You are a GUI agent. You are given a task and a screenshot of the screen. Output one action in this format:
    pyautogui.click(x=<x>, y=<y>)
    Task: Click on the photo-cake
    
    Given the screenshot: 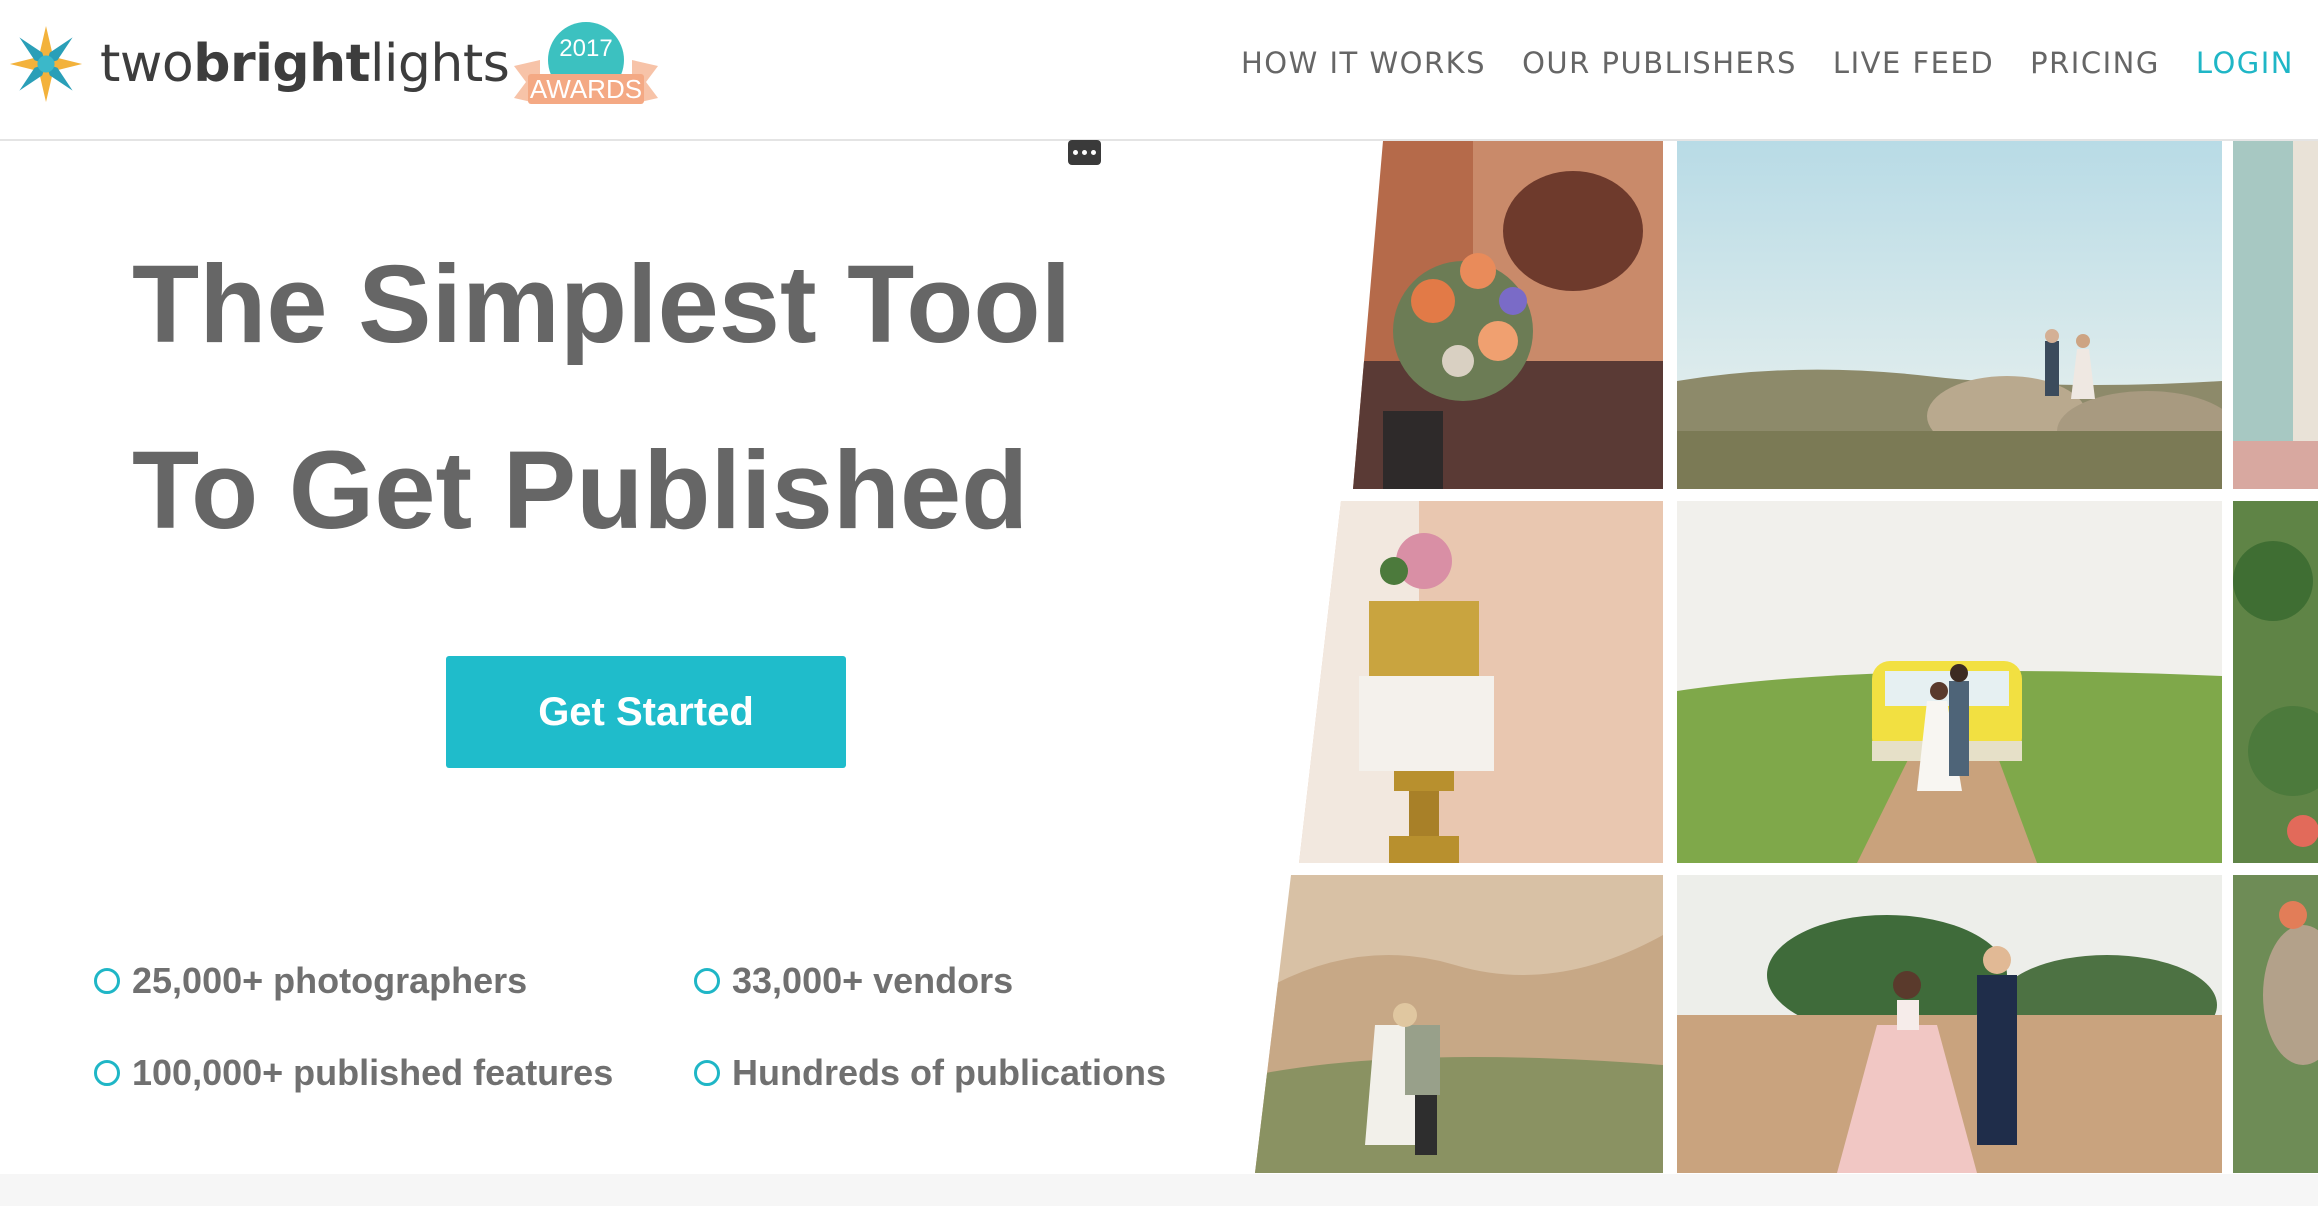 What is the action you would take?
    pyautogui.click(x=1481, y=682)
    